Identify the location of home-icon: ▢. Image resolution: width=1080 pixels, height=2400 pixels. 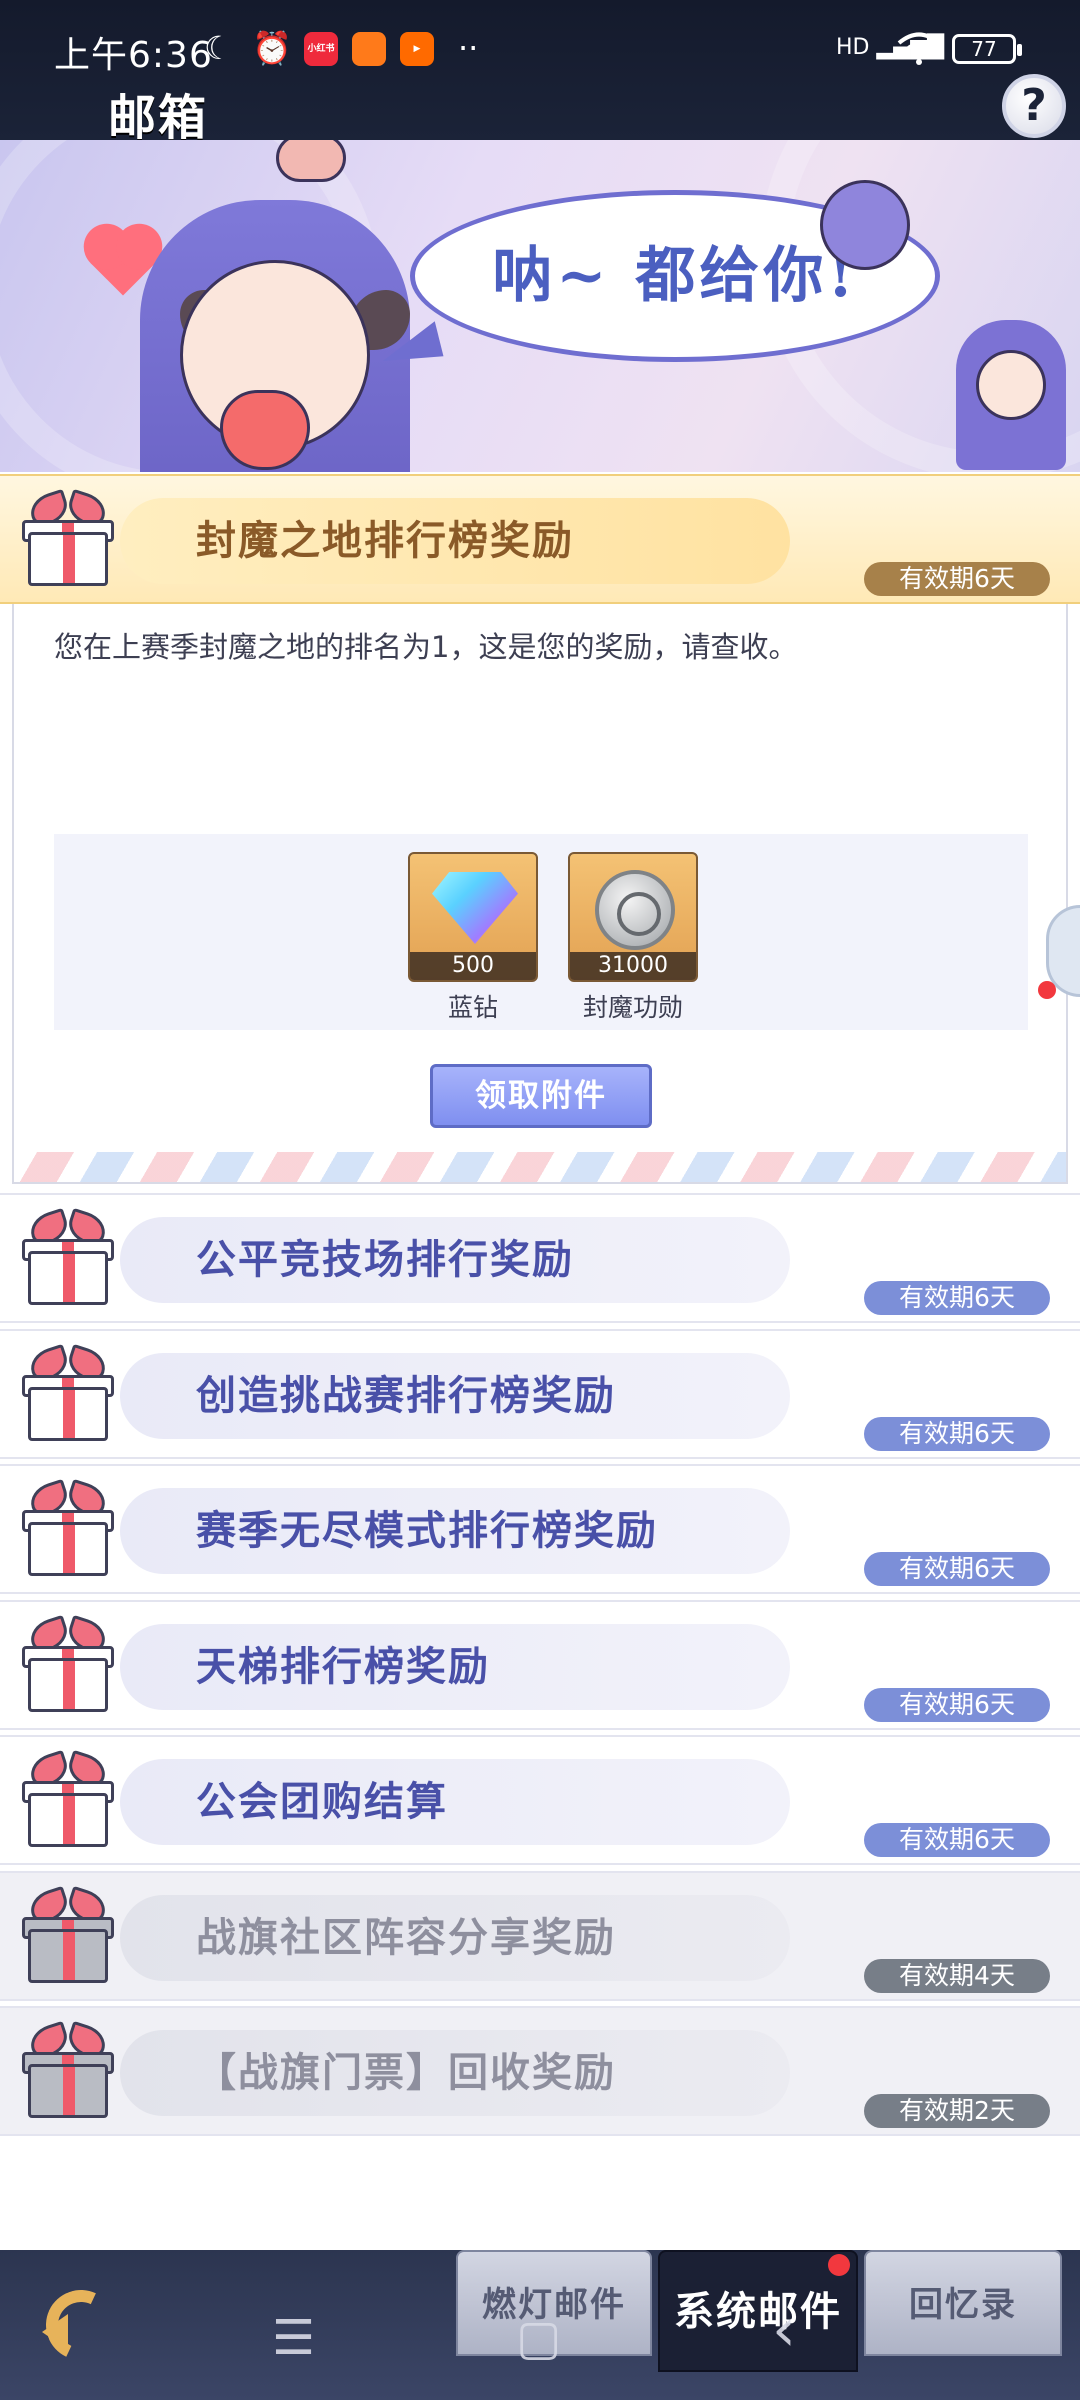
(538, 2338).